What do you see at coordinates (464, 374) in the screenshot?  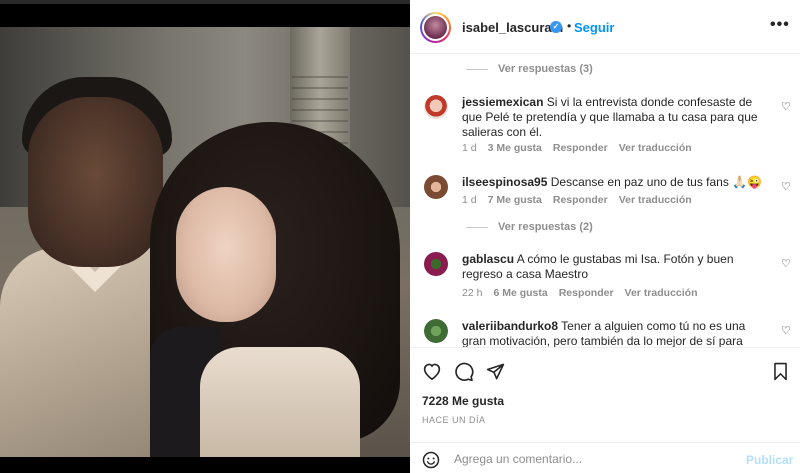 I see `comment-bubble-icon` at bounding box center [464, 374].